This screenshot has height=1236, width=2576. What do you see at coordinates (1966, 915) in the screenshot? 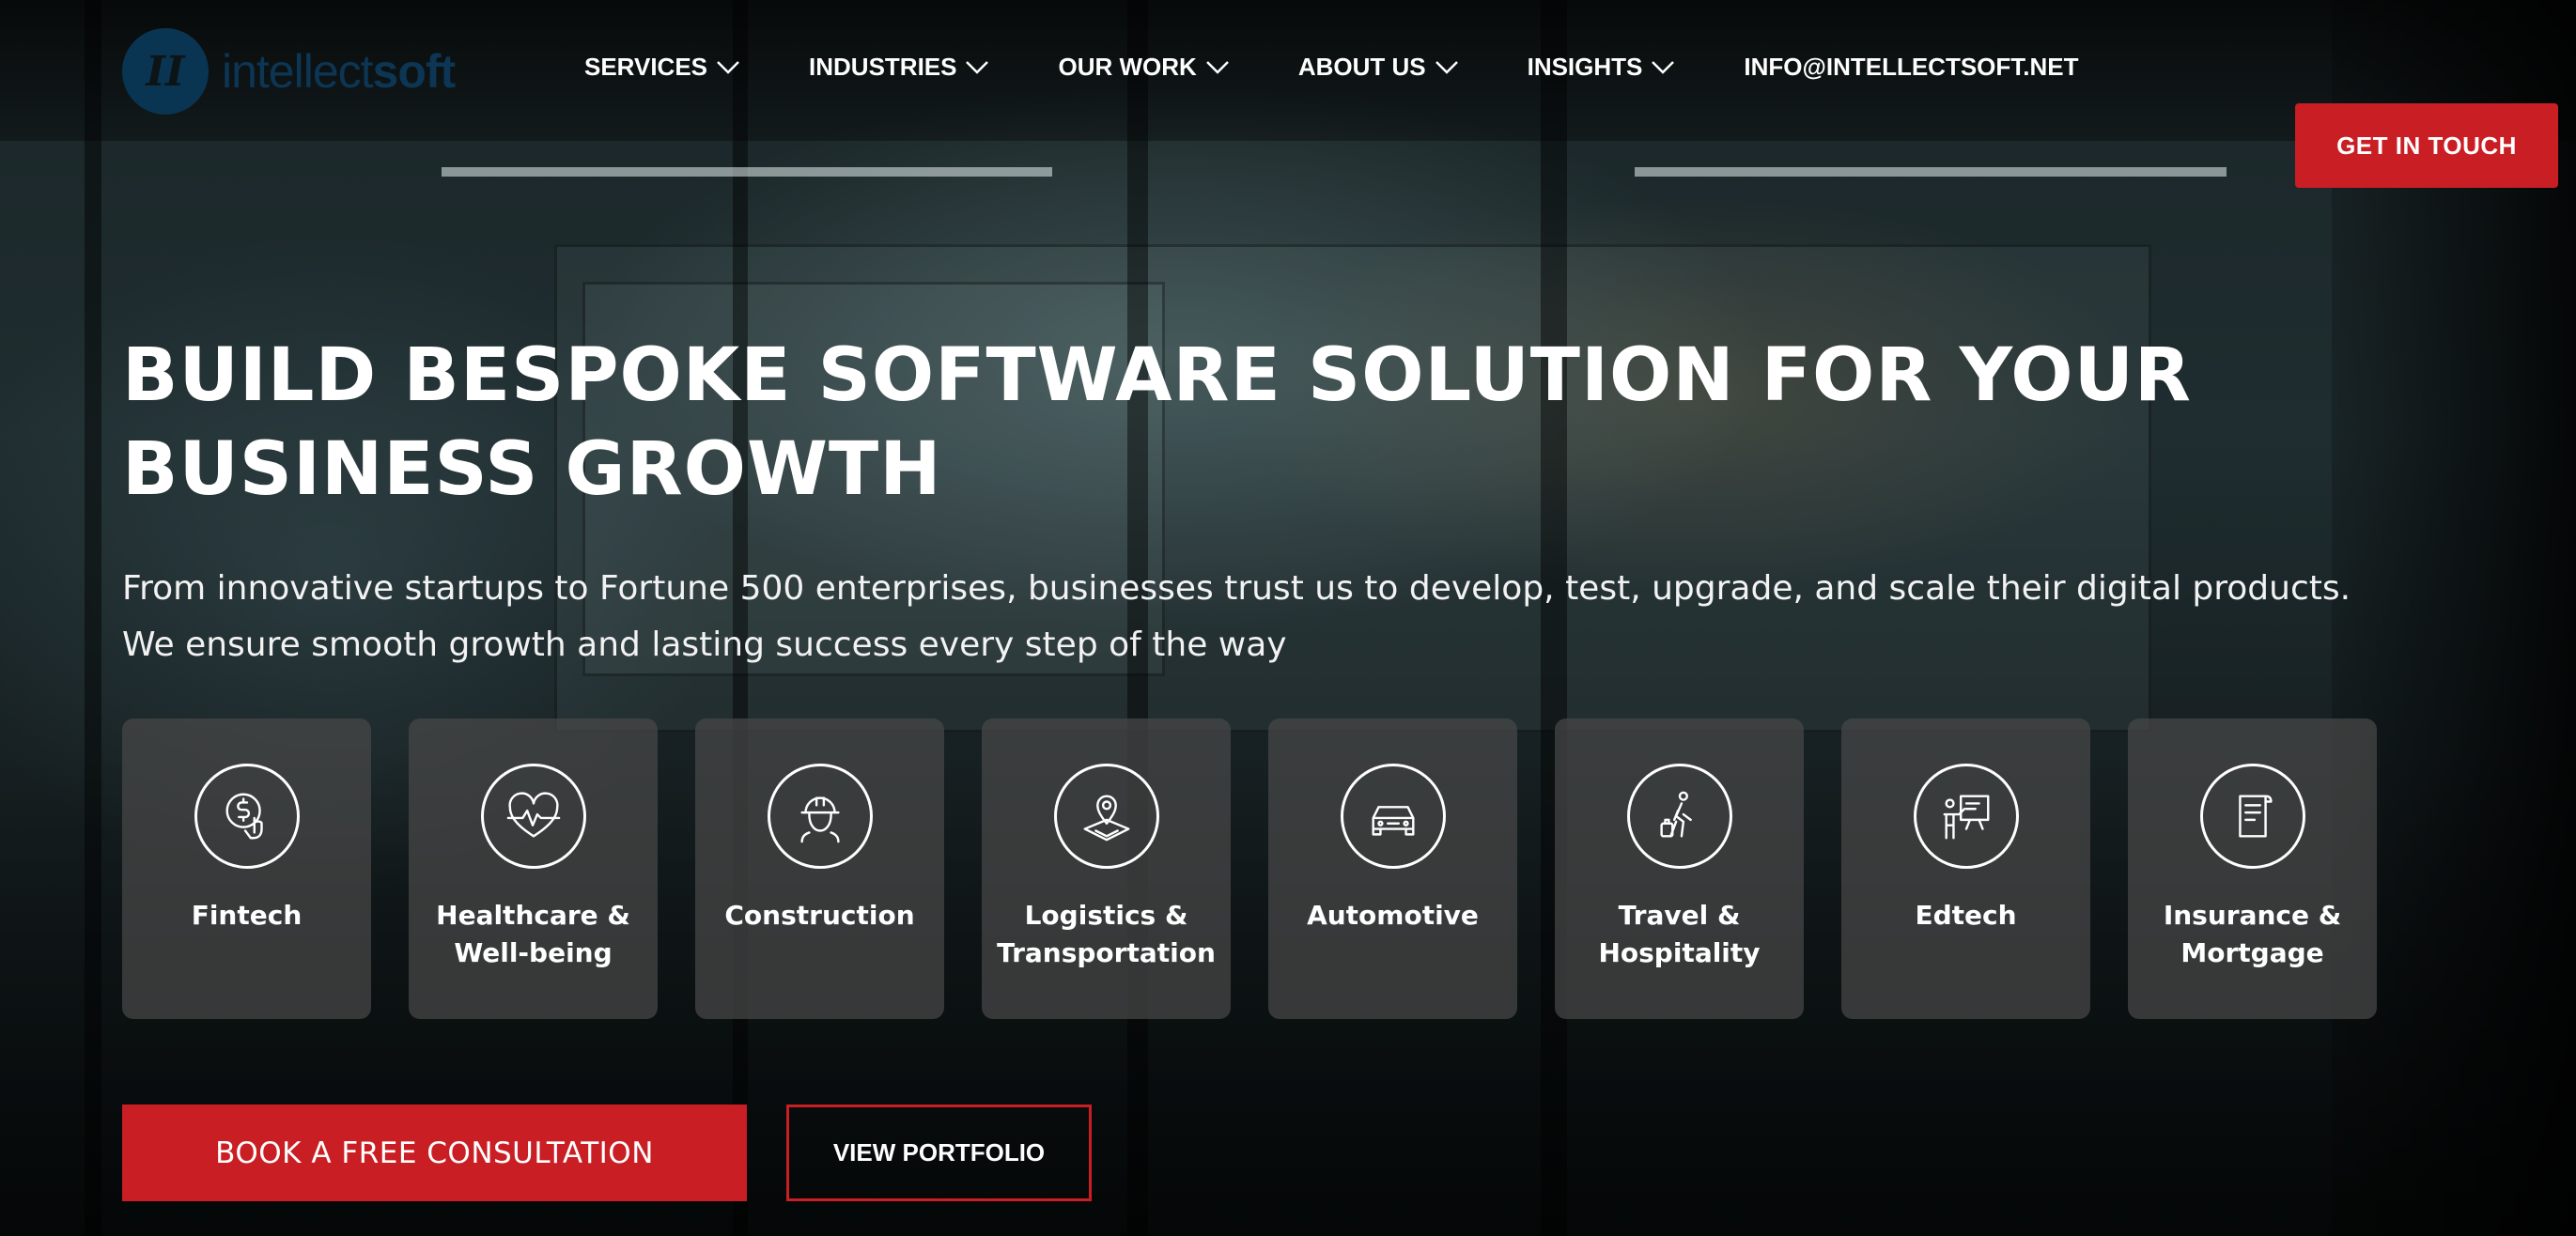
I see `industry-card-label: Edtech` at bounding box center [1966, 915].